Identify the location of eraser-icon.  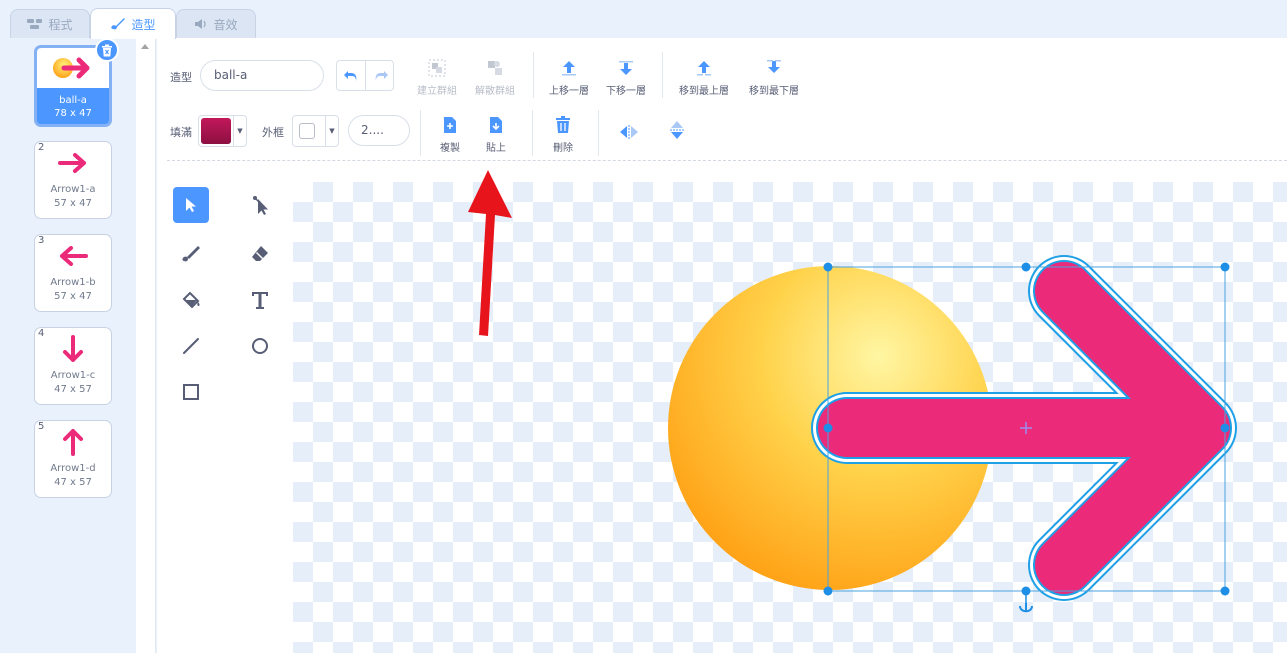
(260, 253).